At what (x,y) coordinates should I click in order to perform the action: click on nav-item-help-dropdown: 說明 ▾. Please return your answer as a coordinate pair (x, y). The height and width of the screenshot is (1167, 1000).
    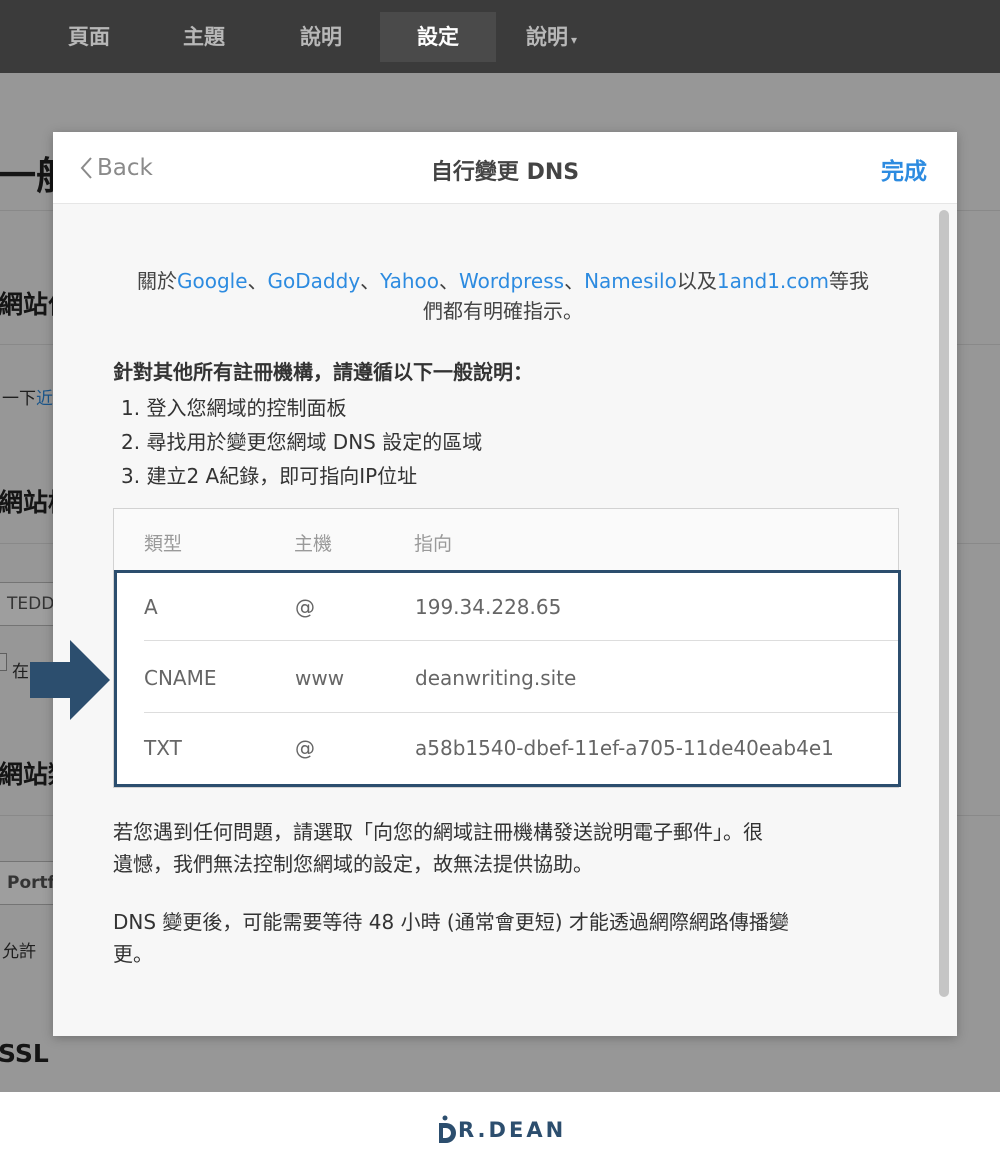
    Looking at the image, I should click on (561, 37).